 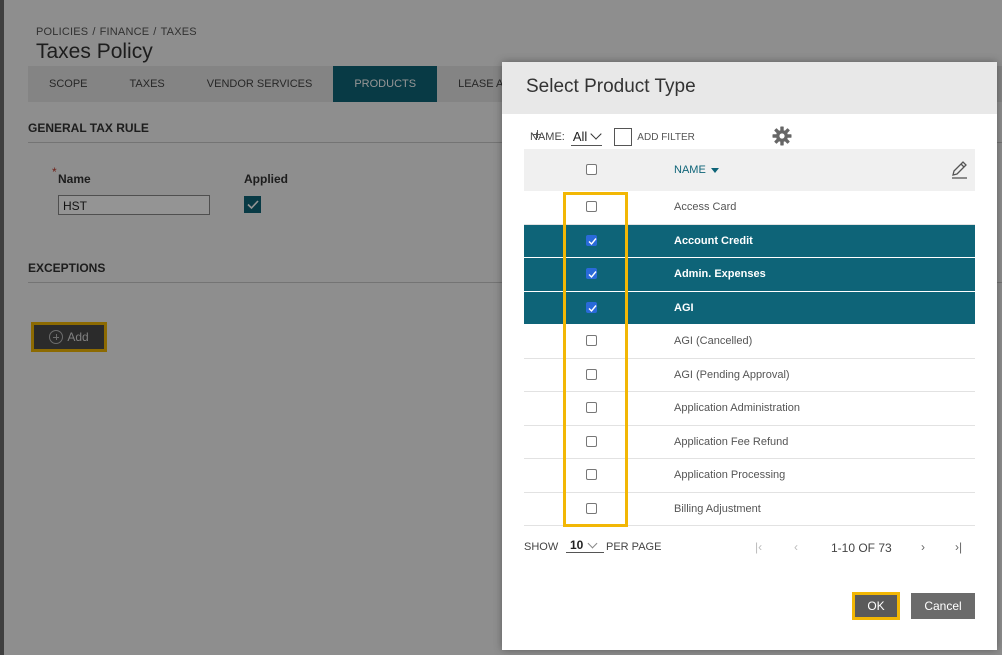 I want to click on table-header: NAME, so click(x=749, y=170).